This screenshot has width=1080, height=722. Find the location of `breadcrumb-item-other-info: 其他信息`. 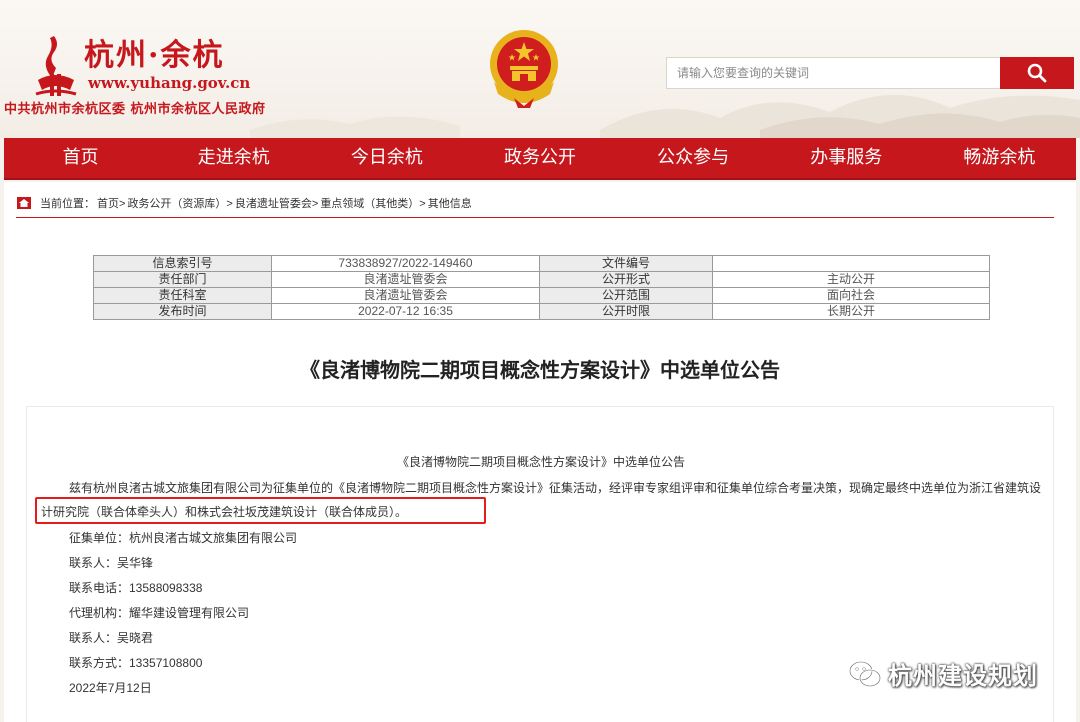

breadcrumb-item-other-info: 其他信息 is located at coordinates (450, 203).